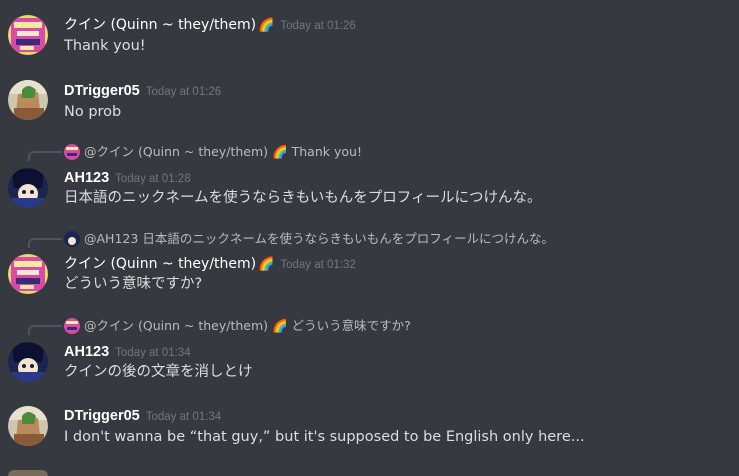  I want to click on message-content: No prob, so click(93, 112).